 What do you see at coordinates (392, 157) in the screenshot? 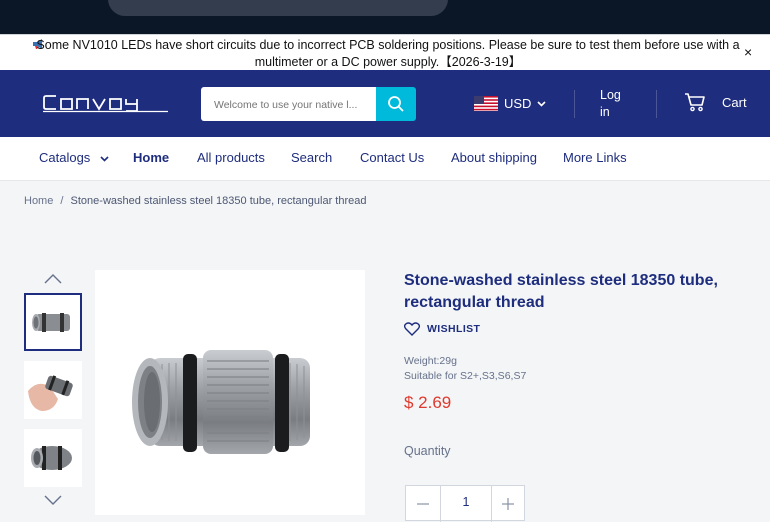
I see `nav-item-contact-us: Contact Us` at bounding box center [392, 157].